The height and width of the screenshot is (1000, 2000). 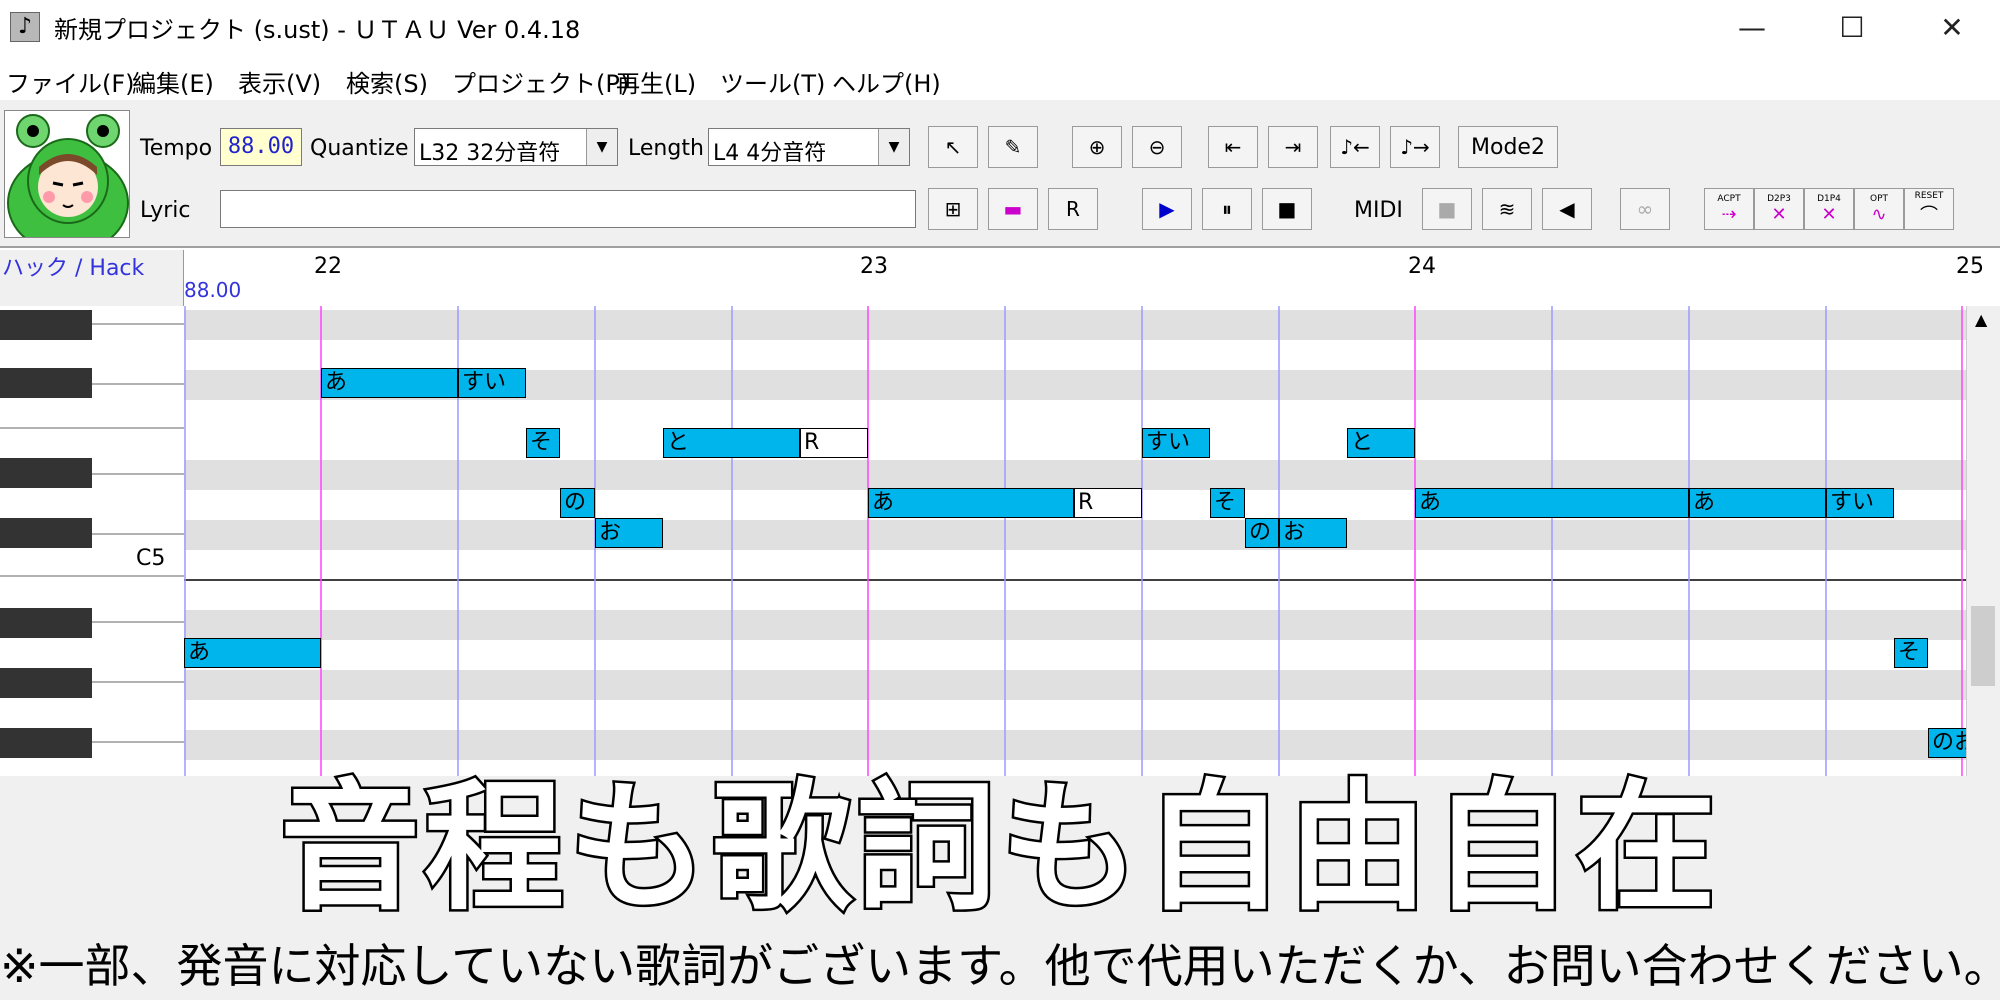 I want to click on rest-icon: R, so click(x=1073, y=209).